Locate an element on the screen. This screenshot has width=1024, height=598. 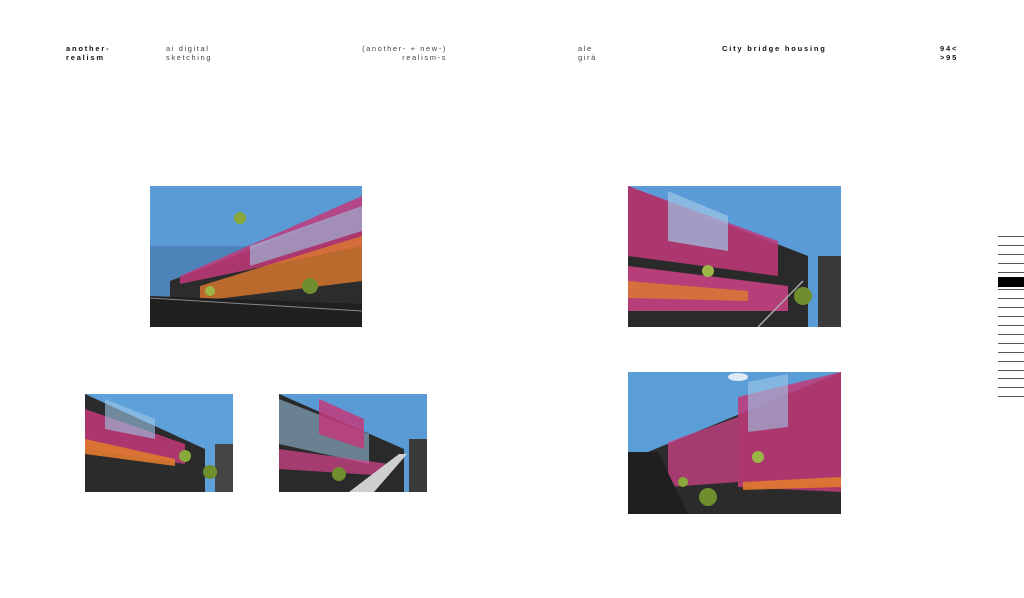
chapter-title: City bridge housing is located at coordinates (774, 48).